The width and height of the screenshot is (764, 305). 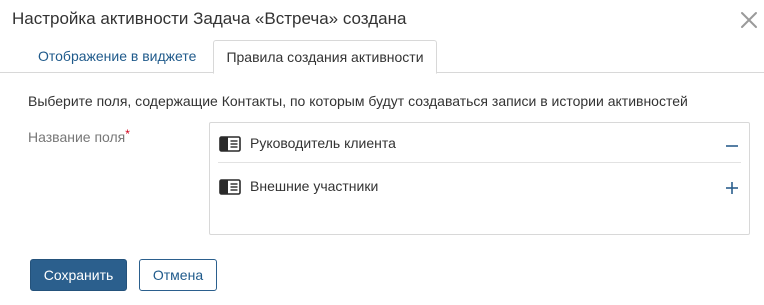 I want to click on field-item-label: Внешние участники, so click(x=314, y=186).